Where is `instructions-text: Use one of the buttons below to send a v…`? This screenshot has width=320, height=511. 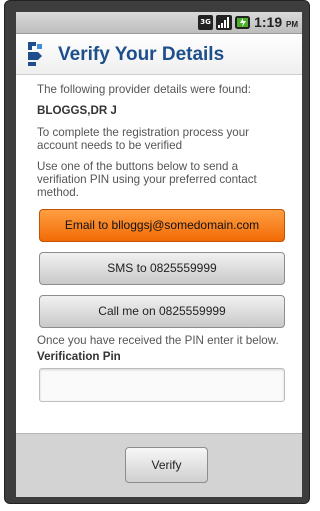
instructions-text: Use one of the buttons below to send a v… is located at coordinates (147, 179).